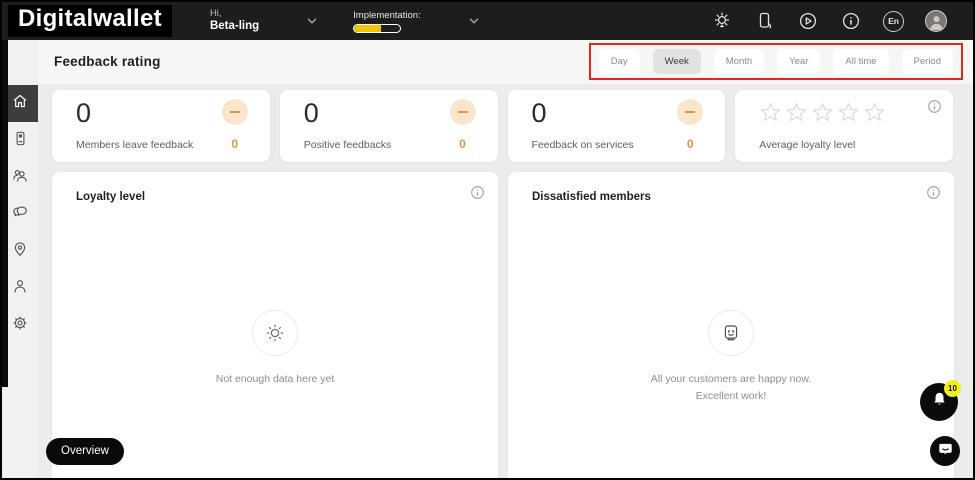  Describe the element at coordinates (807, 145) in the screenshot. I see `stat-label: Average loyalty level` at that location.